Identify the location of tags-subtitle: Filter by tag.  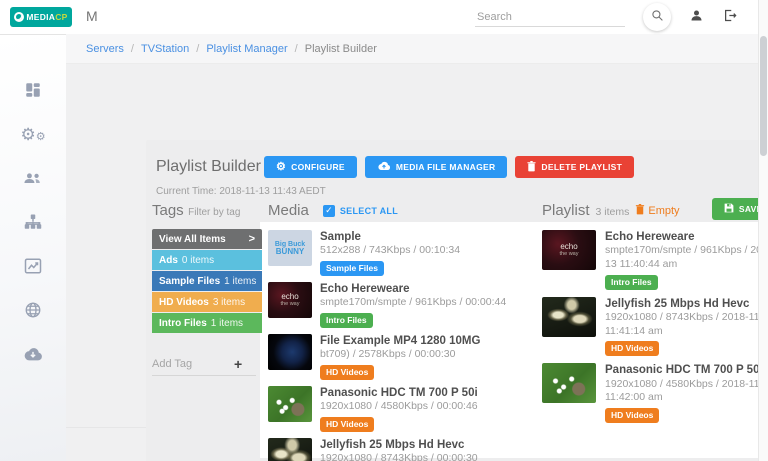
(214, 212).